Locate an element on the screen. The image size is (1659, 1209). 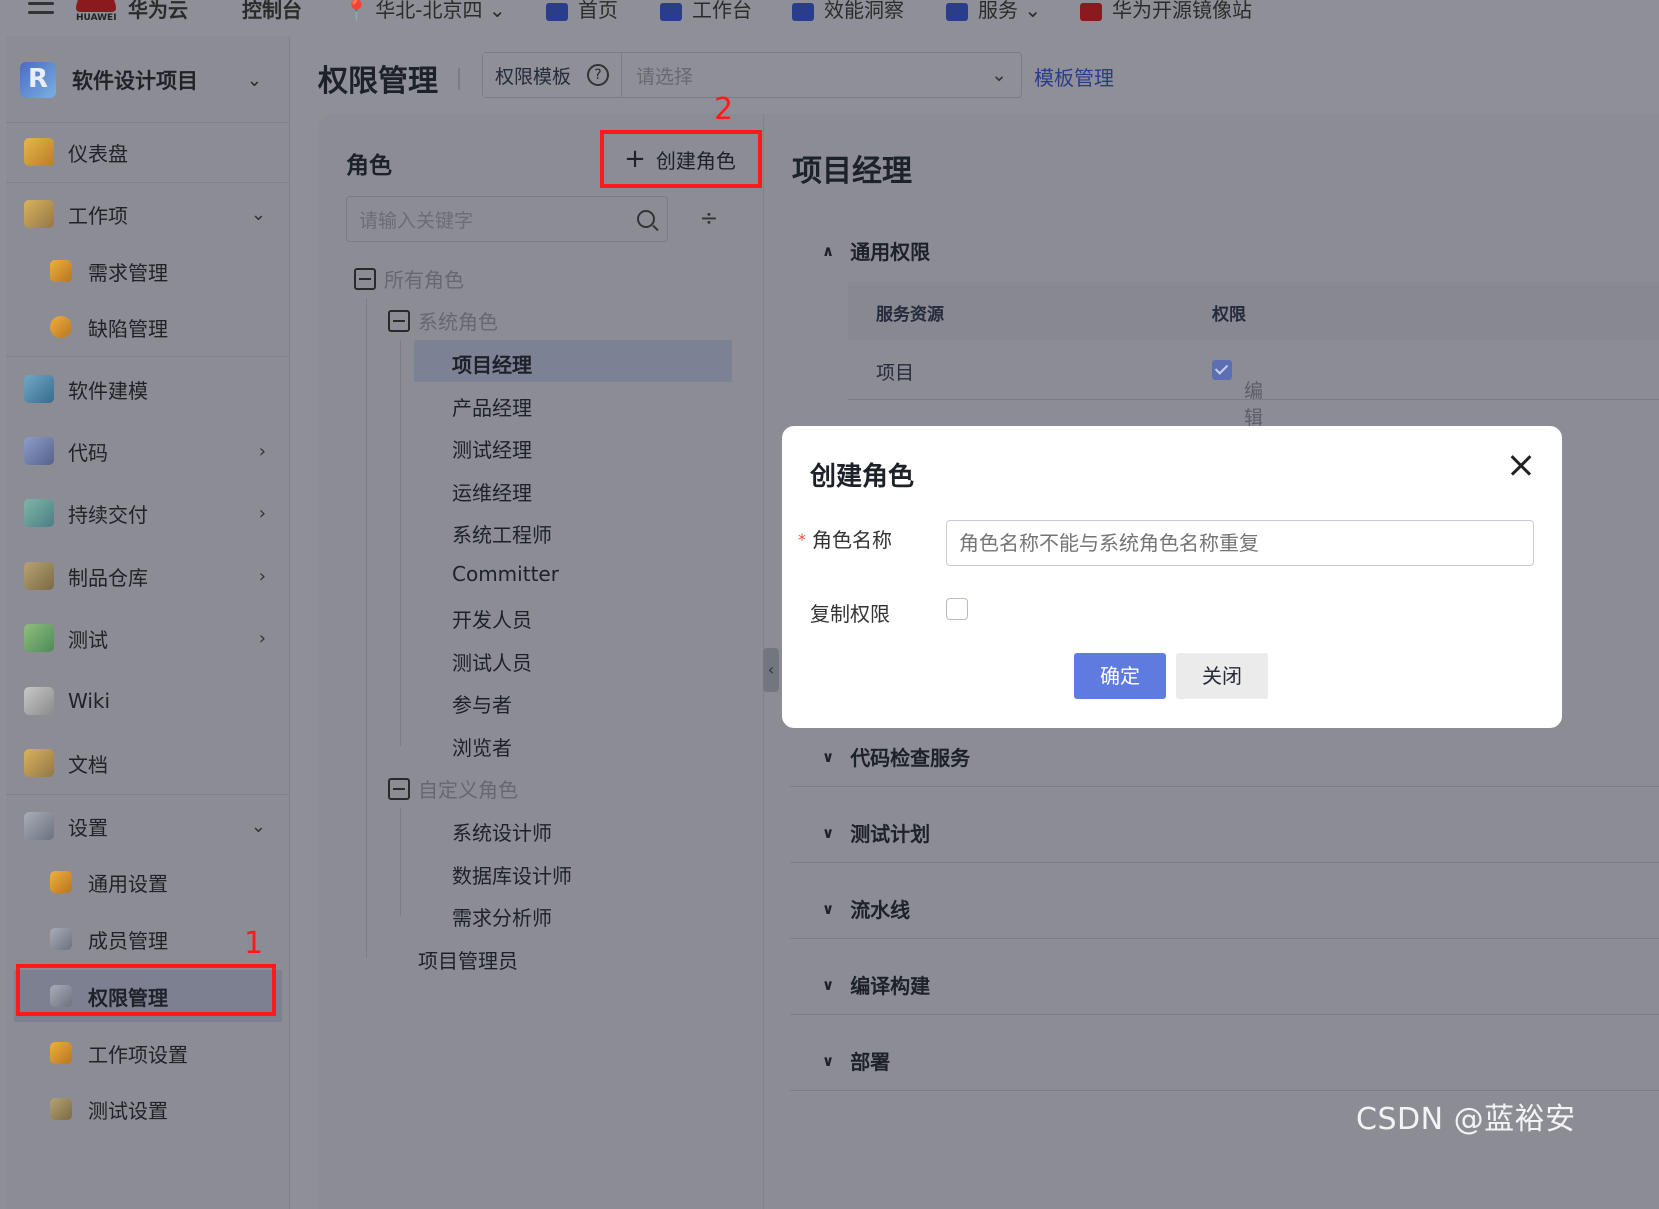
console-link: 控制台 is located at coordinates (272, 11).